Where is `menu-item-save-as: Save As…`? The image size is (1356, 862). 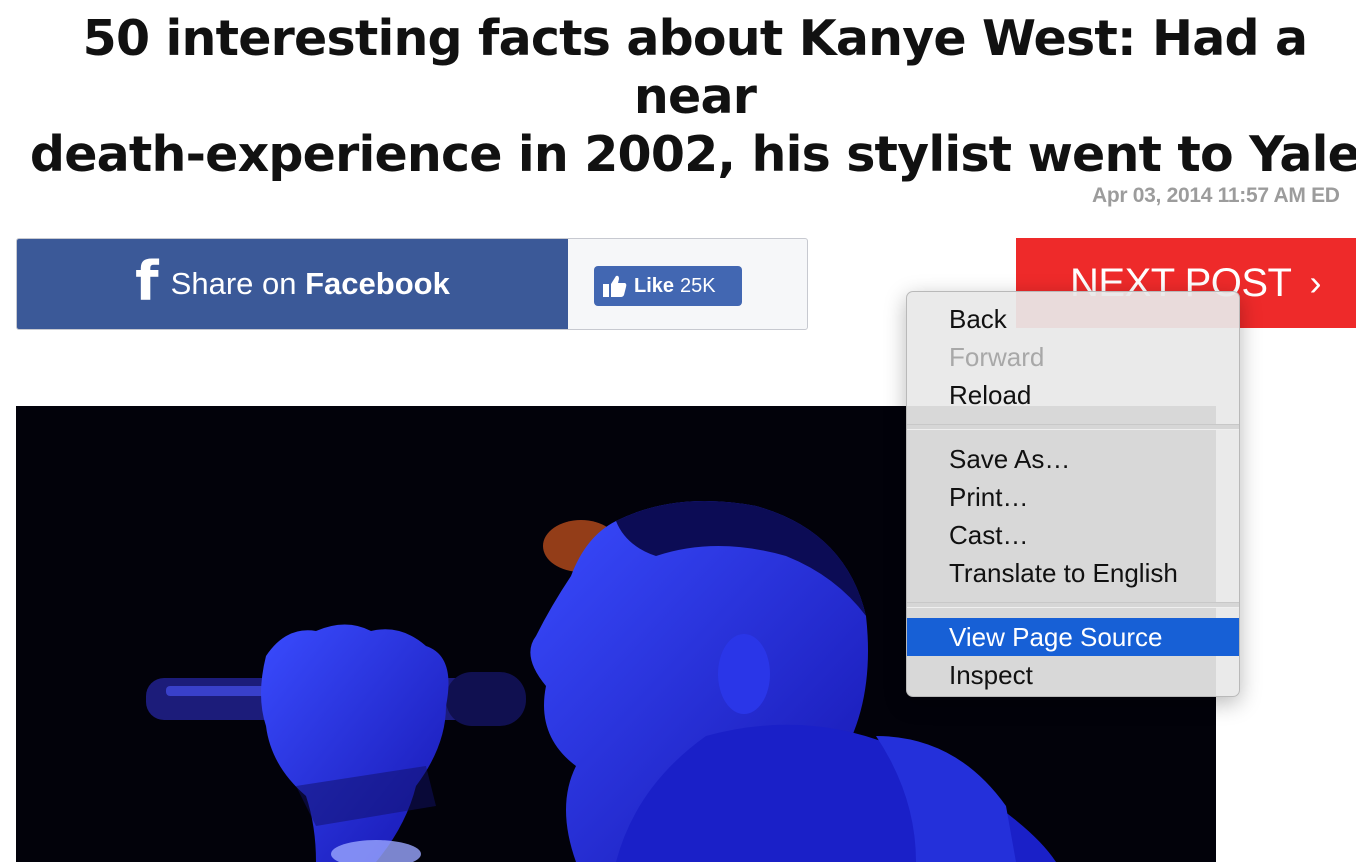 menu-item-save-as: Save As… is located at coordinates (1073, 459).